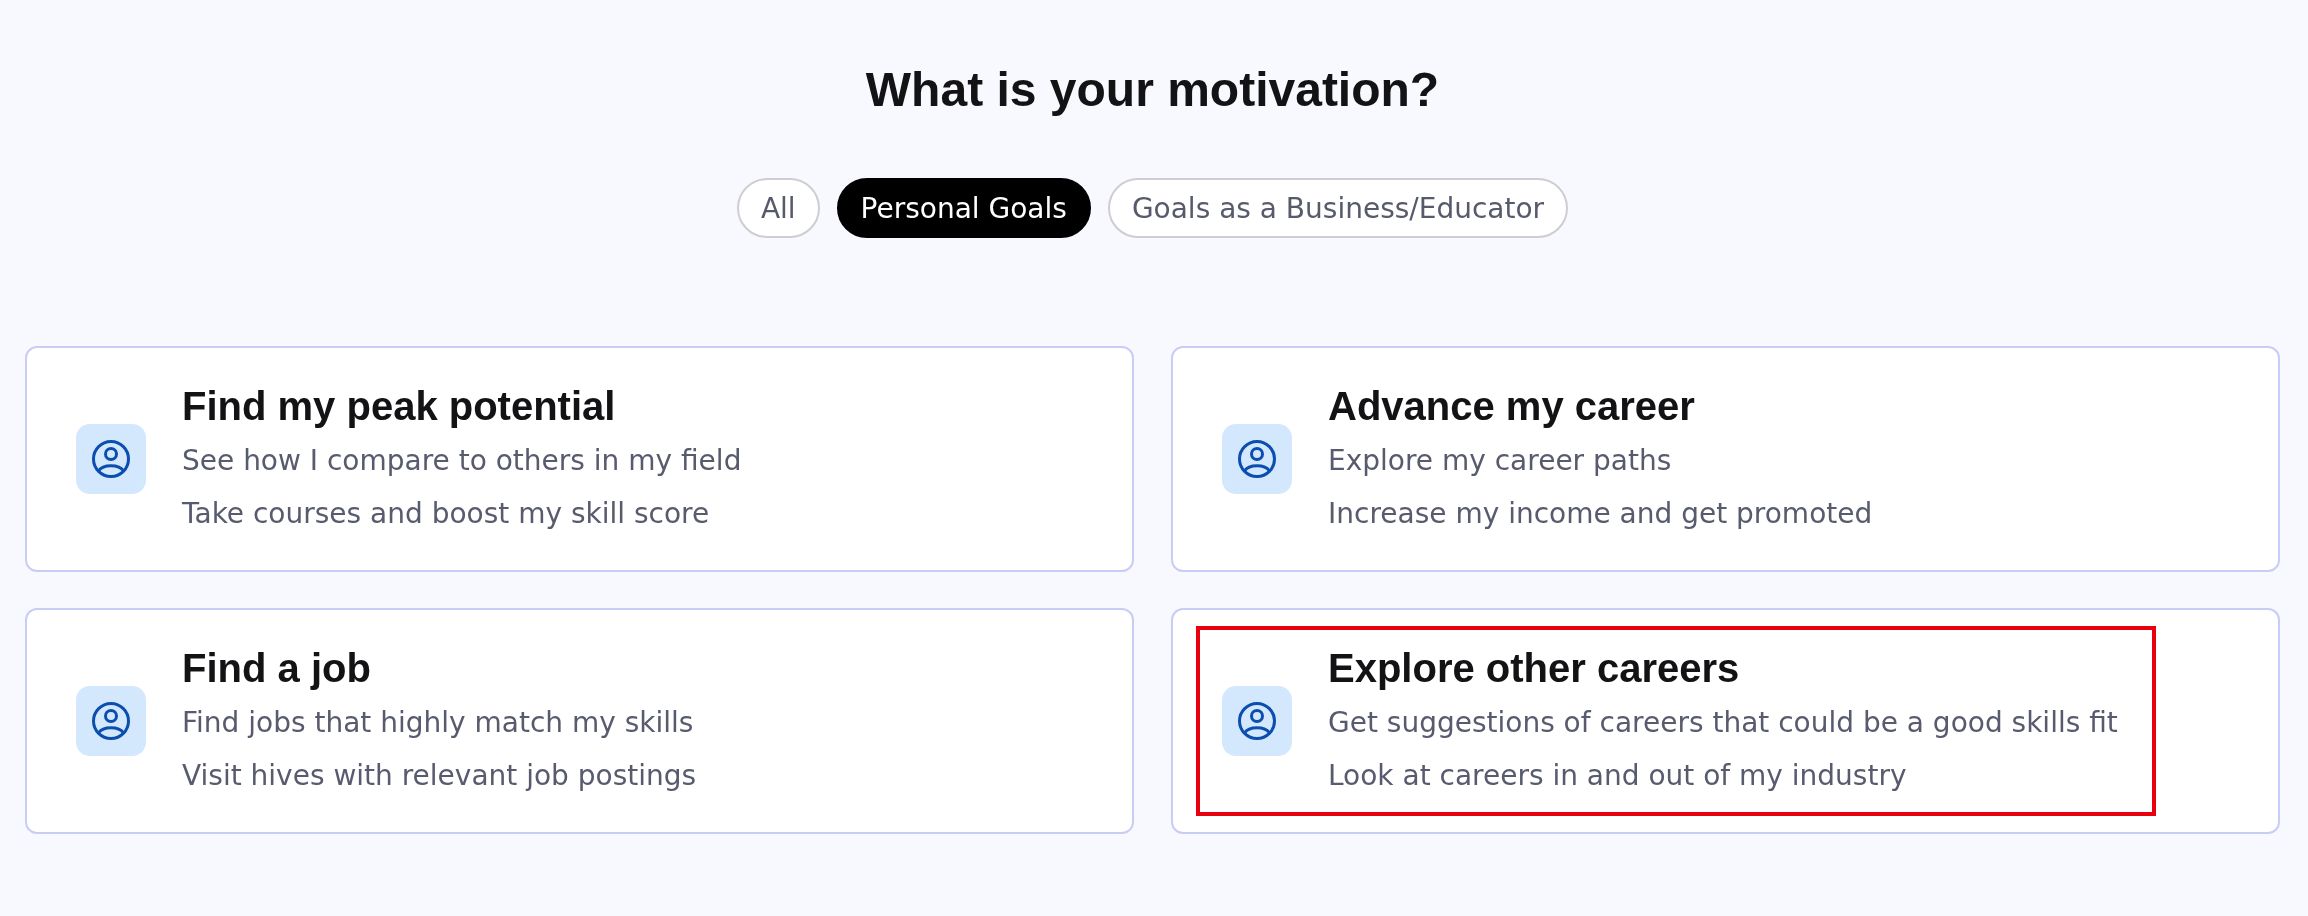  I want to click on option-description: Get suggestions of careers that could be a good skills fit, so click(1723, 723).